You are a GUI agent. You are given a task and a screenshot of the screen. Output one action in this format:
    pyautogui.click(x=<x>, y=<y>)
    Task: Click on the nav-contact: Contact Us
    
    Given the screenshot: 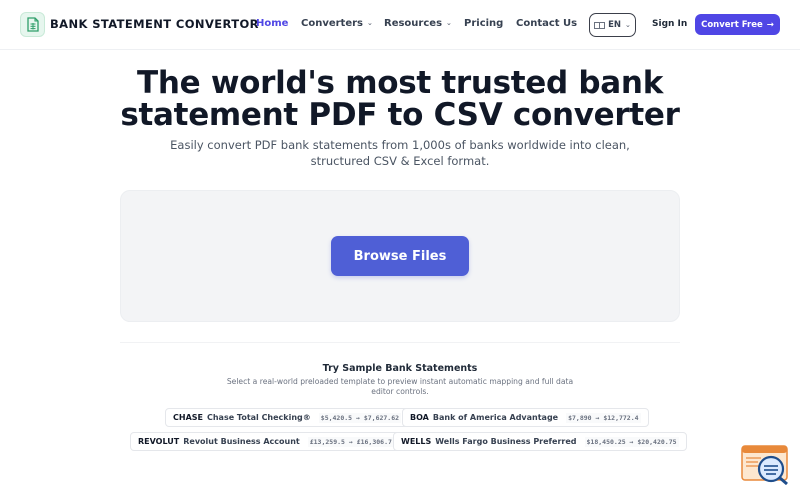 What is the action you would take?
    pyautogui.click(x=546, y=23)
    